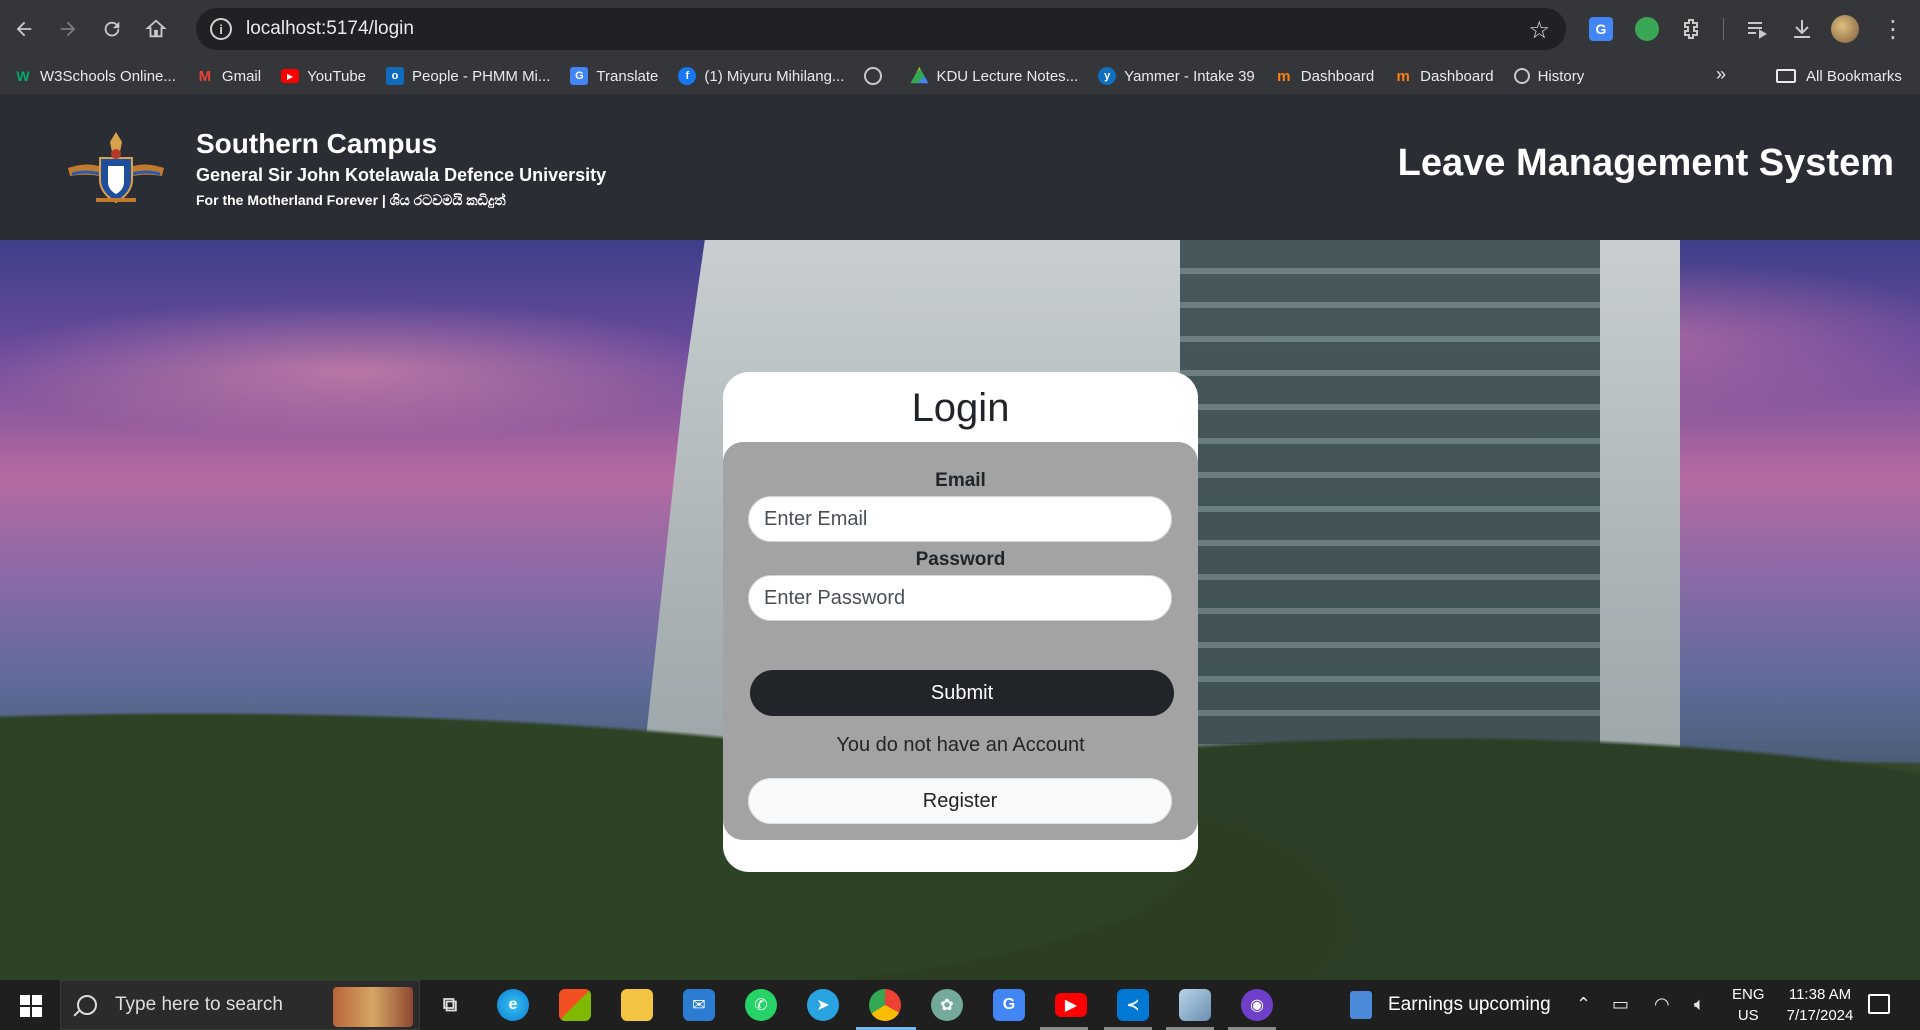 This screenshot has width=1920, height=1030. What do you see at coordinates (1009, 1005) in the screenshot?
I see `google-translate-icon: G` at bounding box center [1009, 1005].